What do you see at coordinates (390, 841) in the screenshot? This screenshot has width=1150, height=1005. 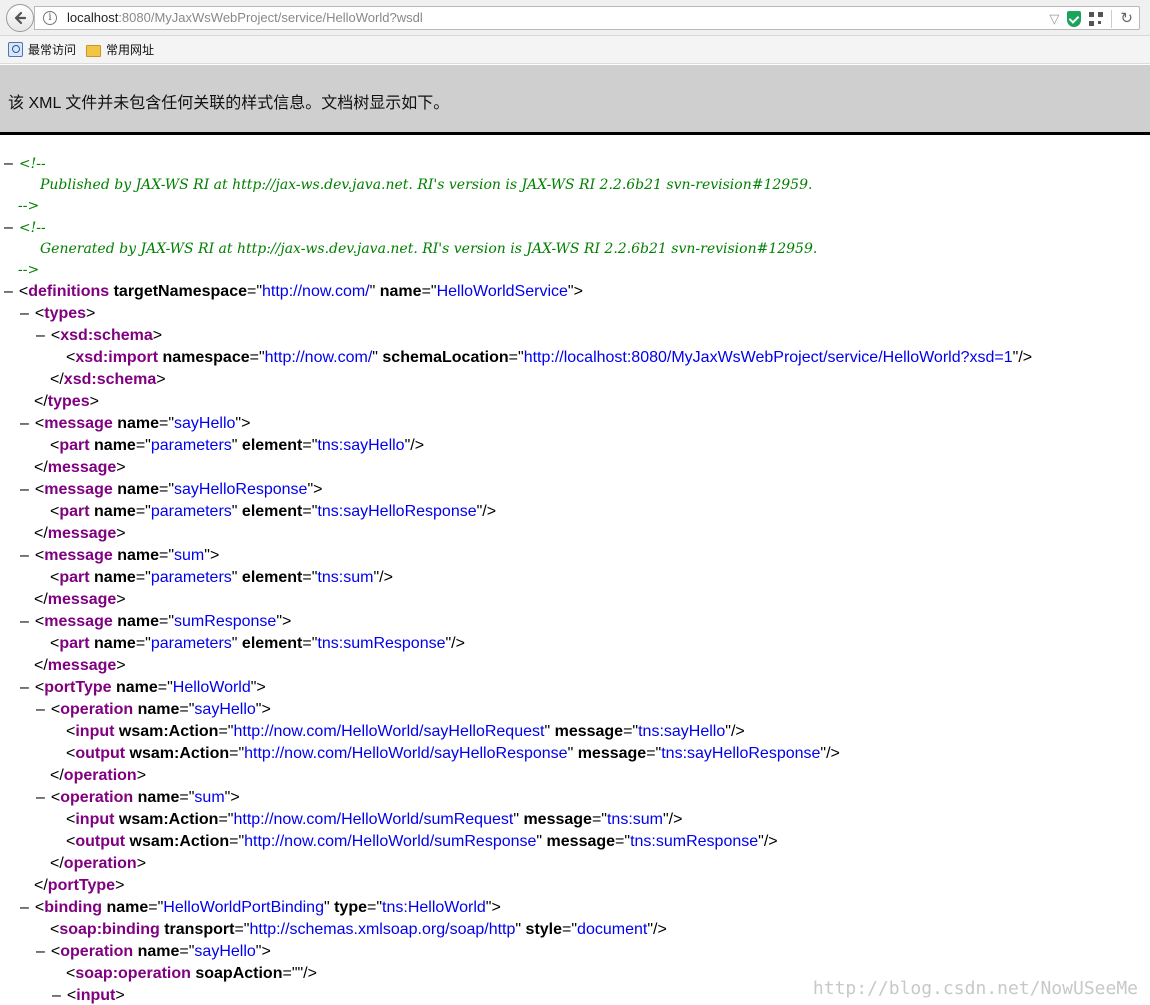 I see `attribute-value: http://now.com/HelloWorld/sumResponse` at bounding box center [390, 841].